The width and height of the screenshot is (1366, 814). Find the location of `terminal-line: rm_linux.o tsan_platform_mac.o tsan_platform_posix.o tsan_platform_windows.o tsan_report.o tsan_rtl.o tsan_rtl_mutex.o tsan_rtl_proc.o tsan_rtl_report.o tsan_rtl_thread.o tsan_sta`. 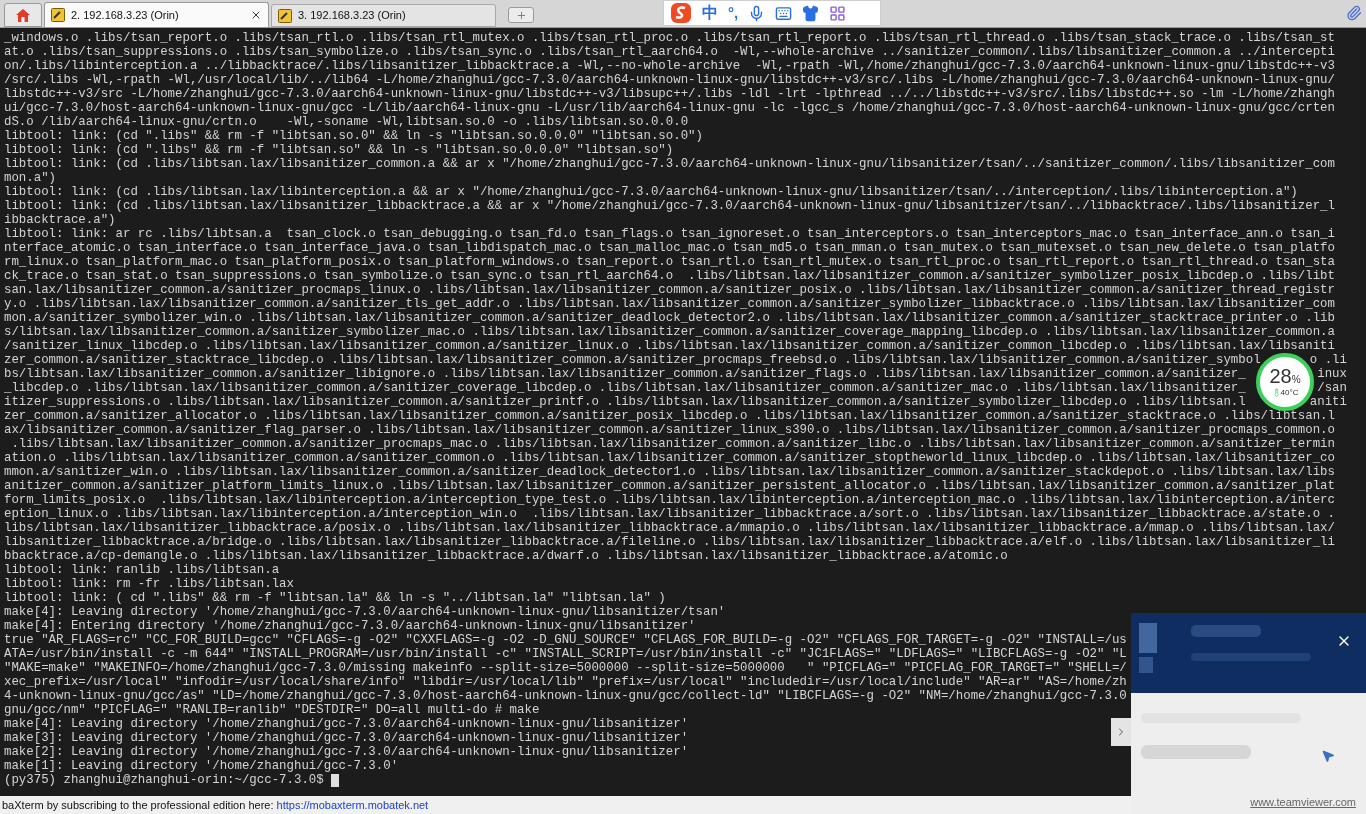

terminal-line: rm_linux.o tsan_platform_mac.o tsan_platform_posix.o tsan_platform_windows.o tsan_report.o tsan_rtl.o tsan_rtl_mutex.o tsan_rtl_proc.o tsan_rtl_report.o tsan_rtl_thread.o tsan_sta is located at coordinates (669, 262).